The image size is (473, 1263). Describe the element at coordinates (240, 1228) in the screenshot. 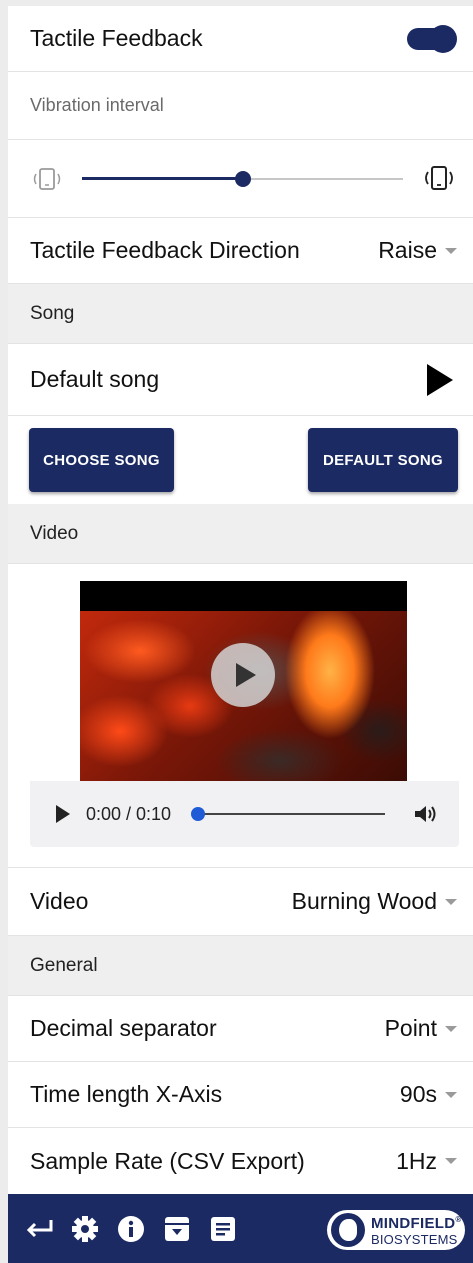

I see `footer-bar: MINDFIELD® BIOSYSTEMS` at that location.